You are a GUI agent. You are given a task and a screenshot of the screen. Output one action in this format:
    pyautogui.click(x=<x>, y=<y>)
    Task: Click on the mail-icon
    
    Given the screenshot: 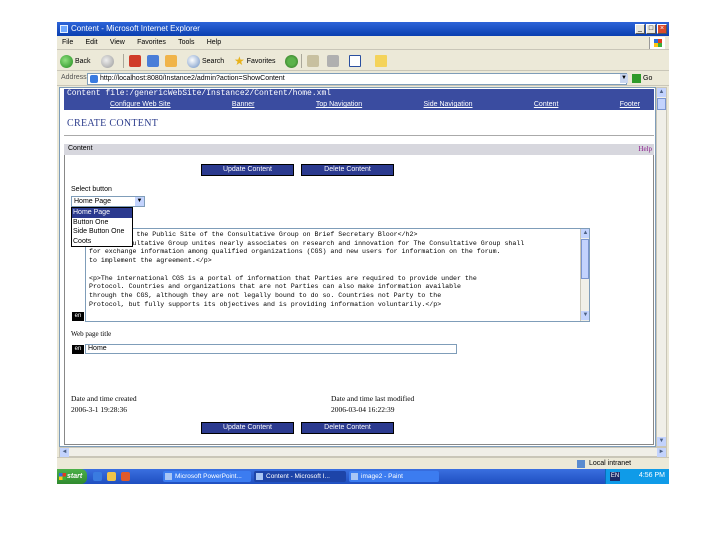 What is the action you would take?
    pyautogui.click(x=313, y=61)
    